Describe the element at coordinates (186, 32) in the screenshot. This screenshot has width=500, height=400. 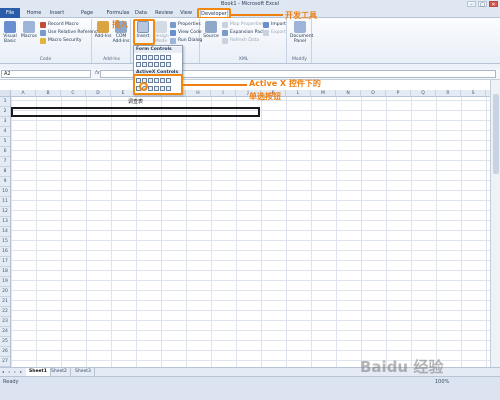
I see `view-code-button: View Code` at that location.